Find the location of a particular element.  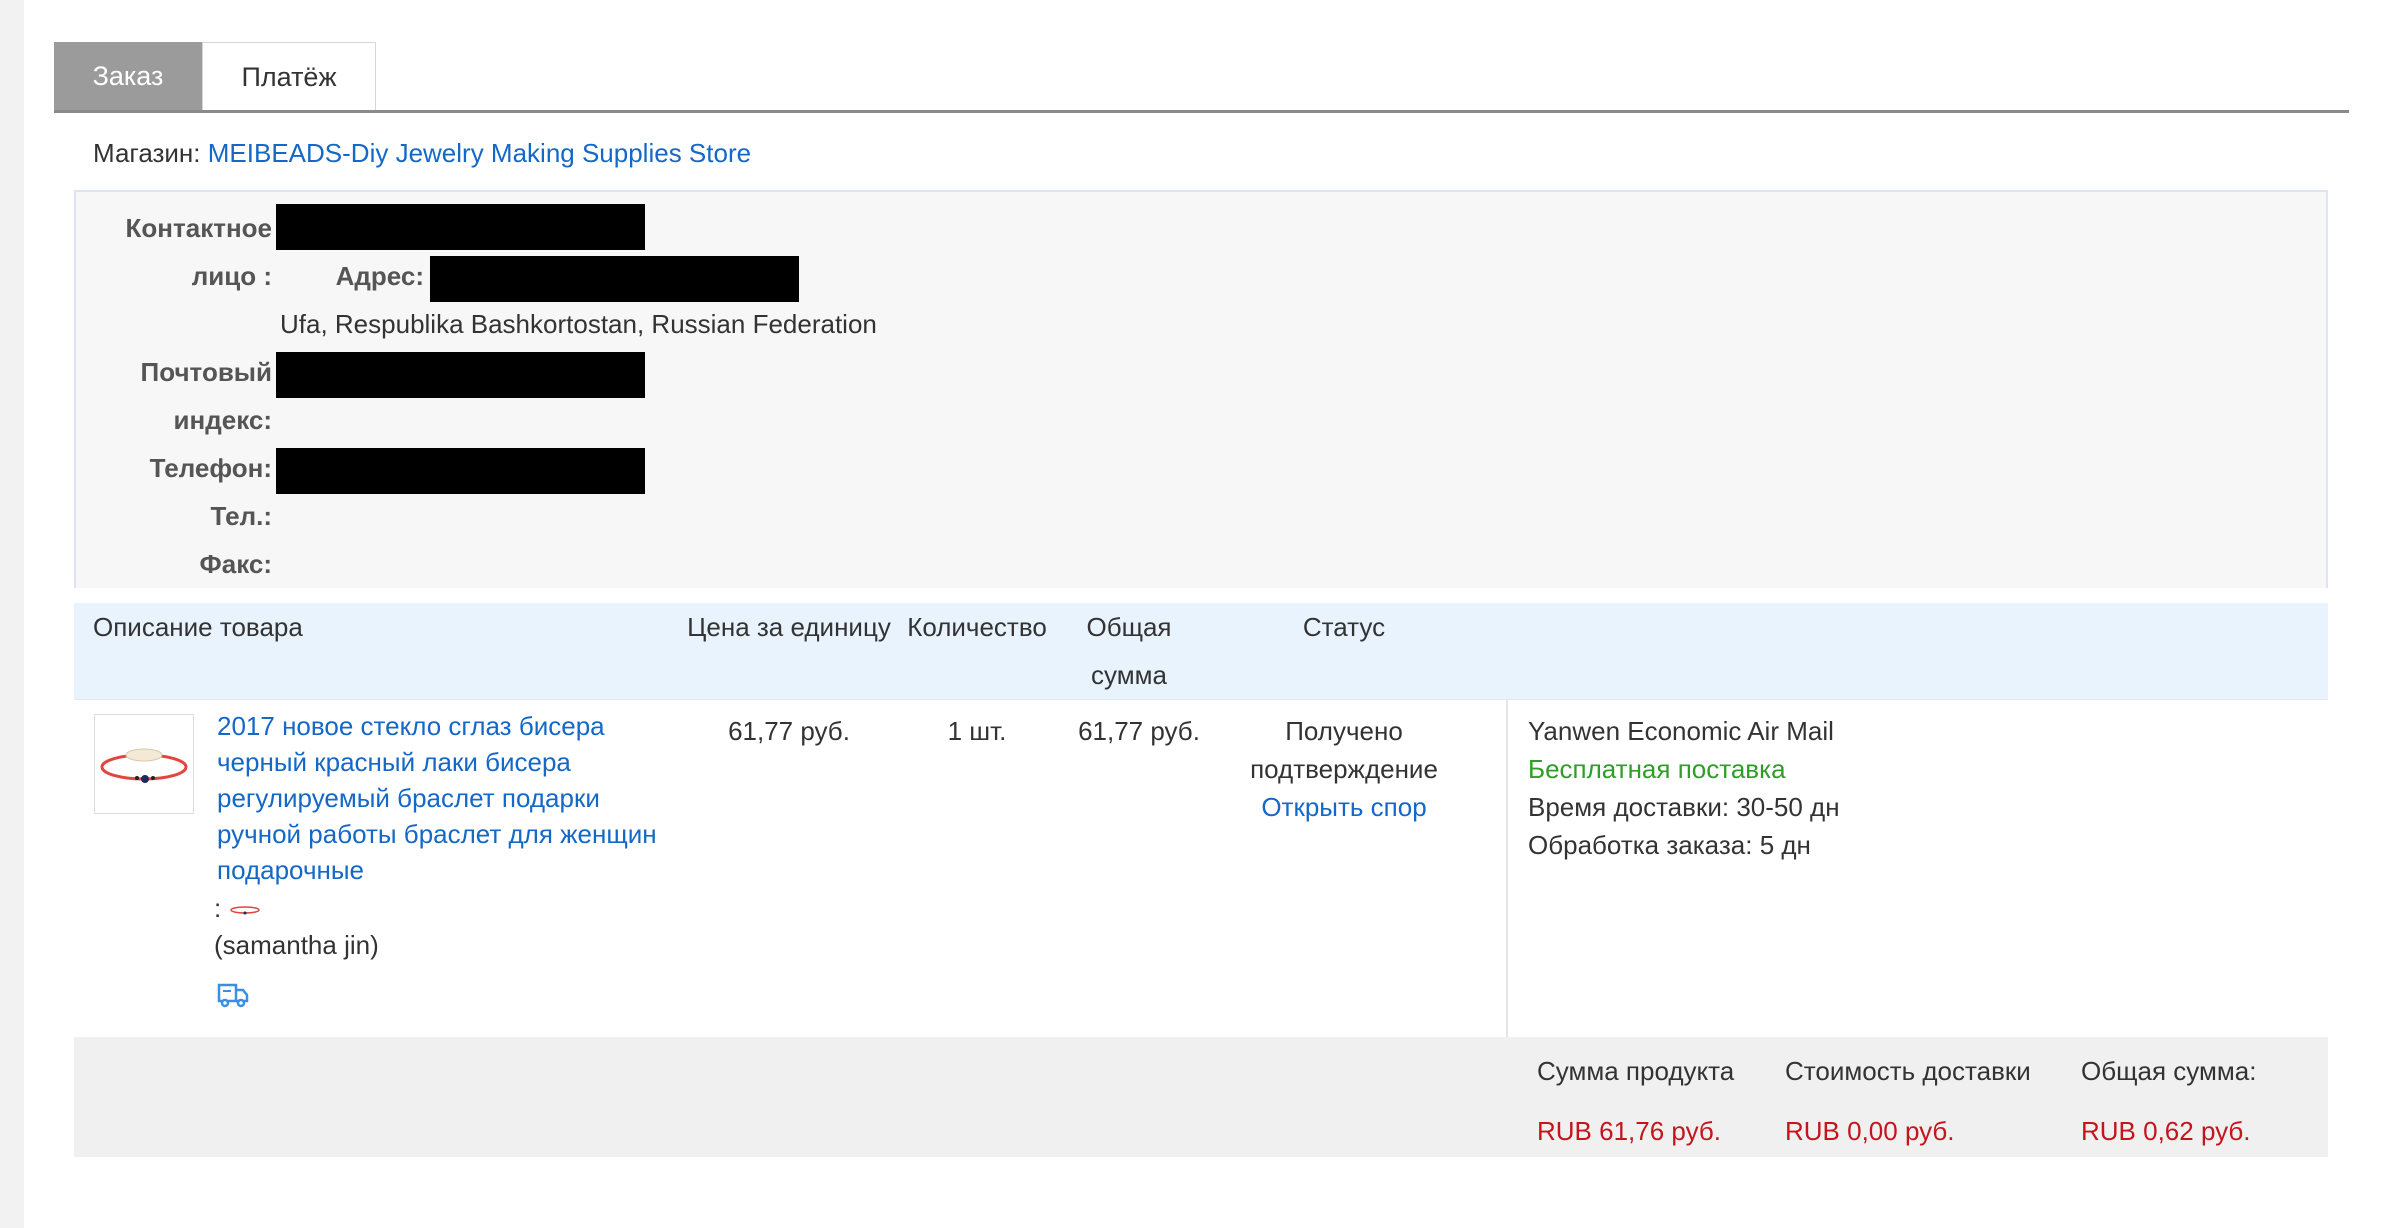

redacted-address is located at coordinates (614, 279).